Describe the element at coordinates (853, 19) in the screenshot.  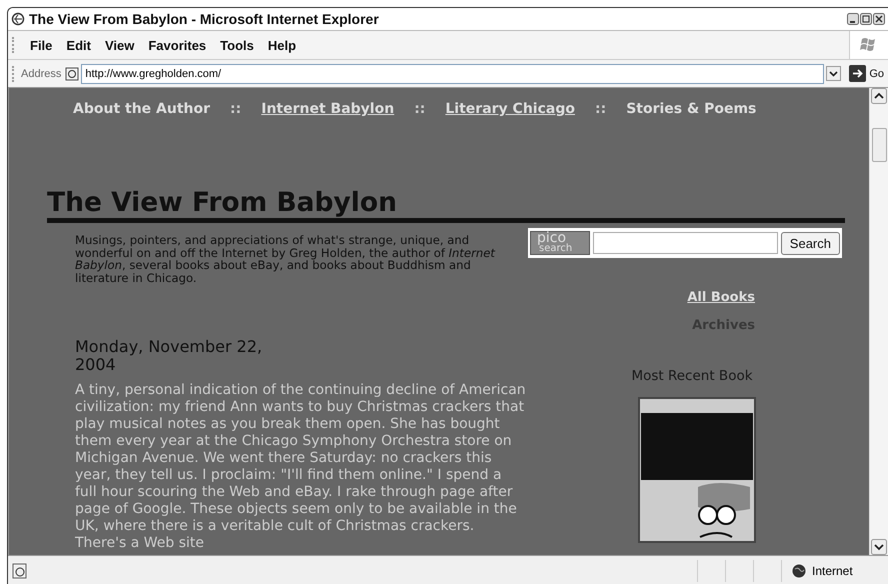
I see `minimize-button` at that location.